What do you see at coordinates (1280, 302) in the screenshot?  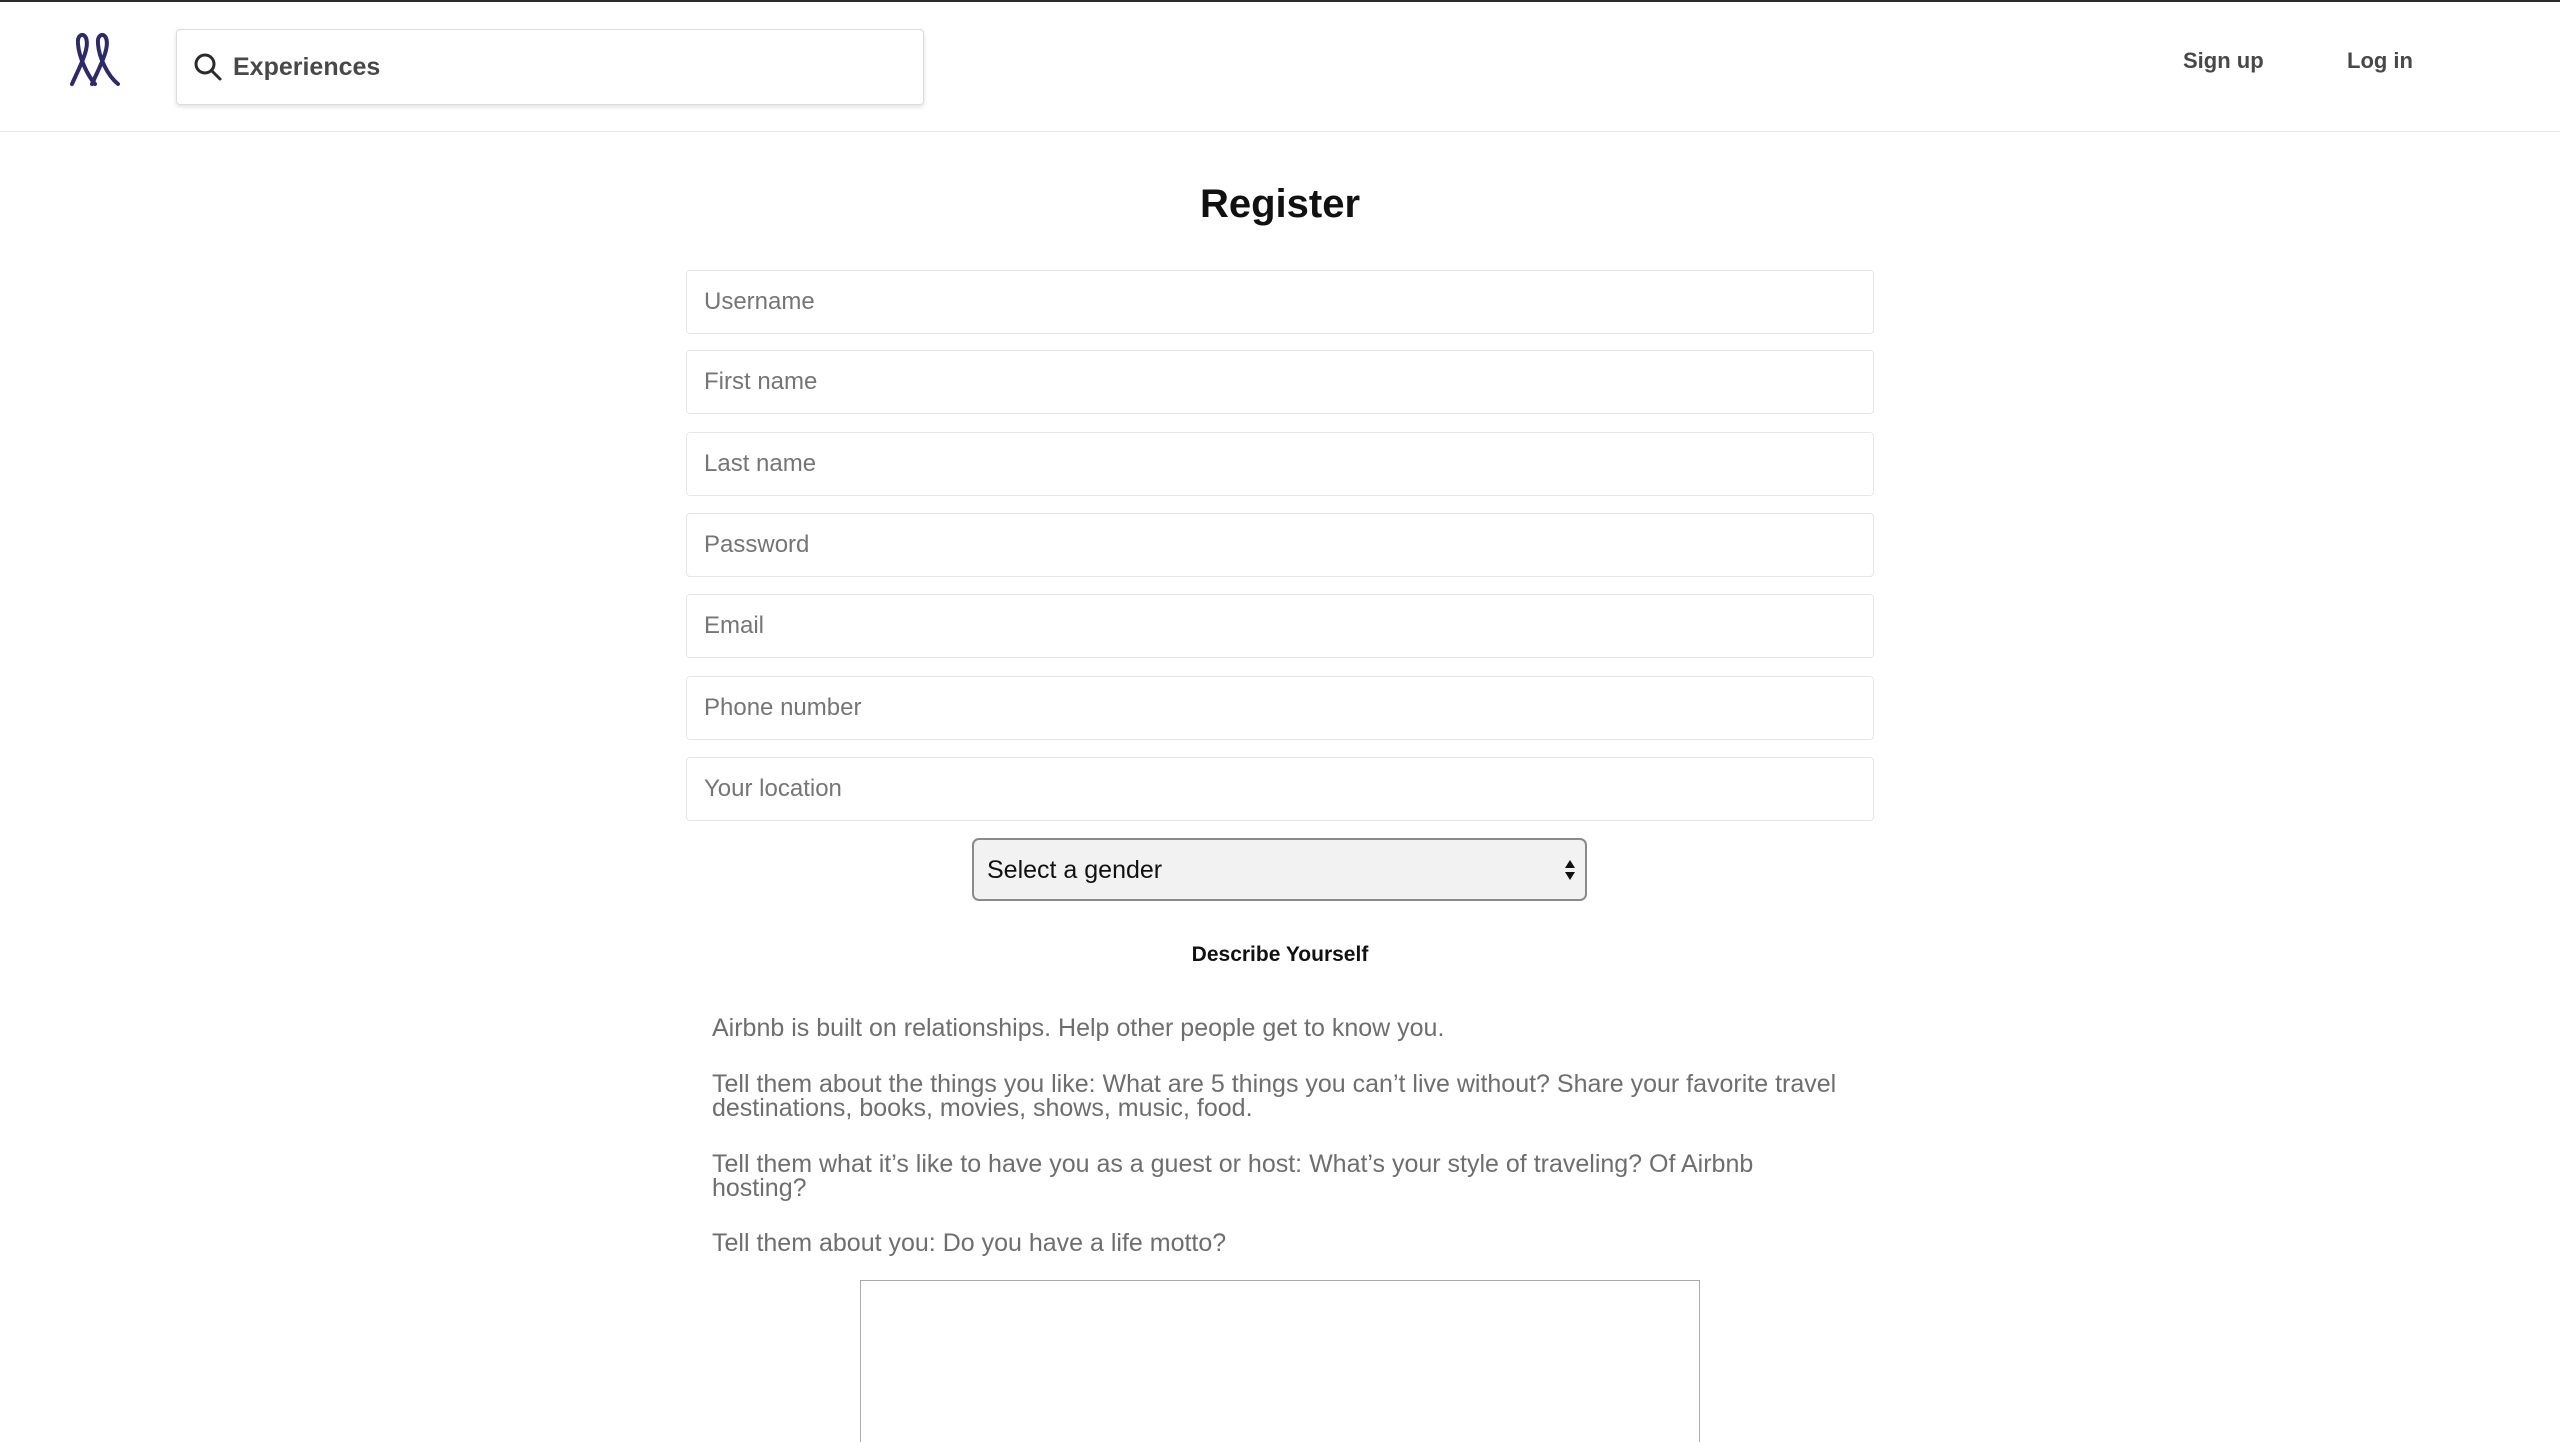 I see `username-field` at bounding box center [1280, 302].